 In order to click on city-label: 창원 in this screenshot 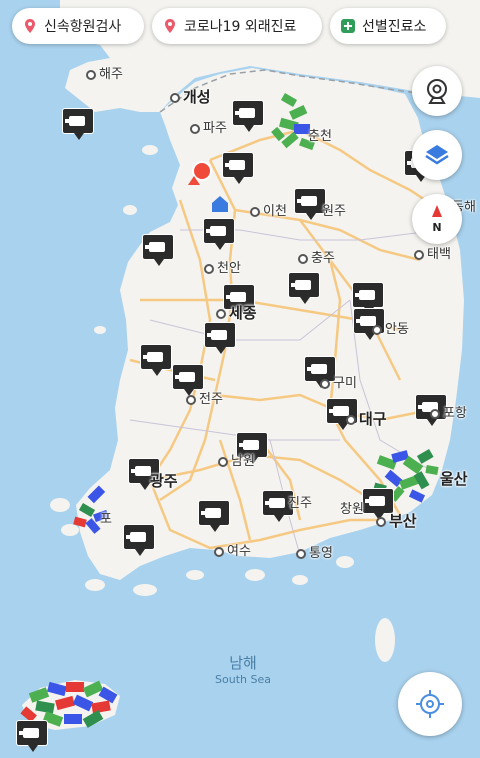, I will do `click(352, 509)`.